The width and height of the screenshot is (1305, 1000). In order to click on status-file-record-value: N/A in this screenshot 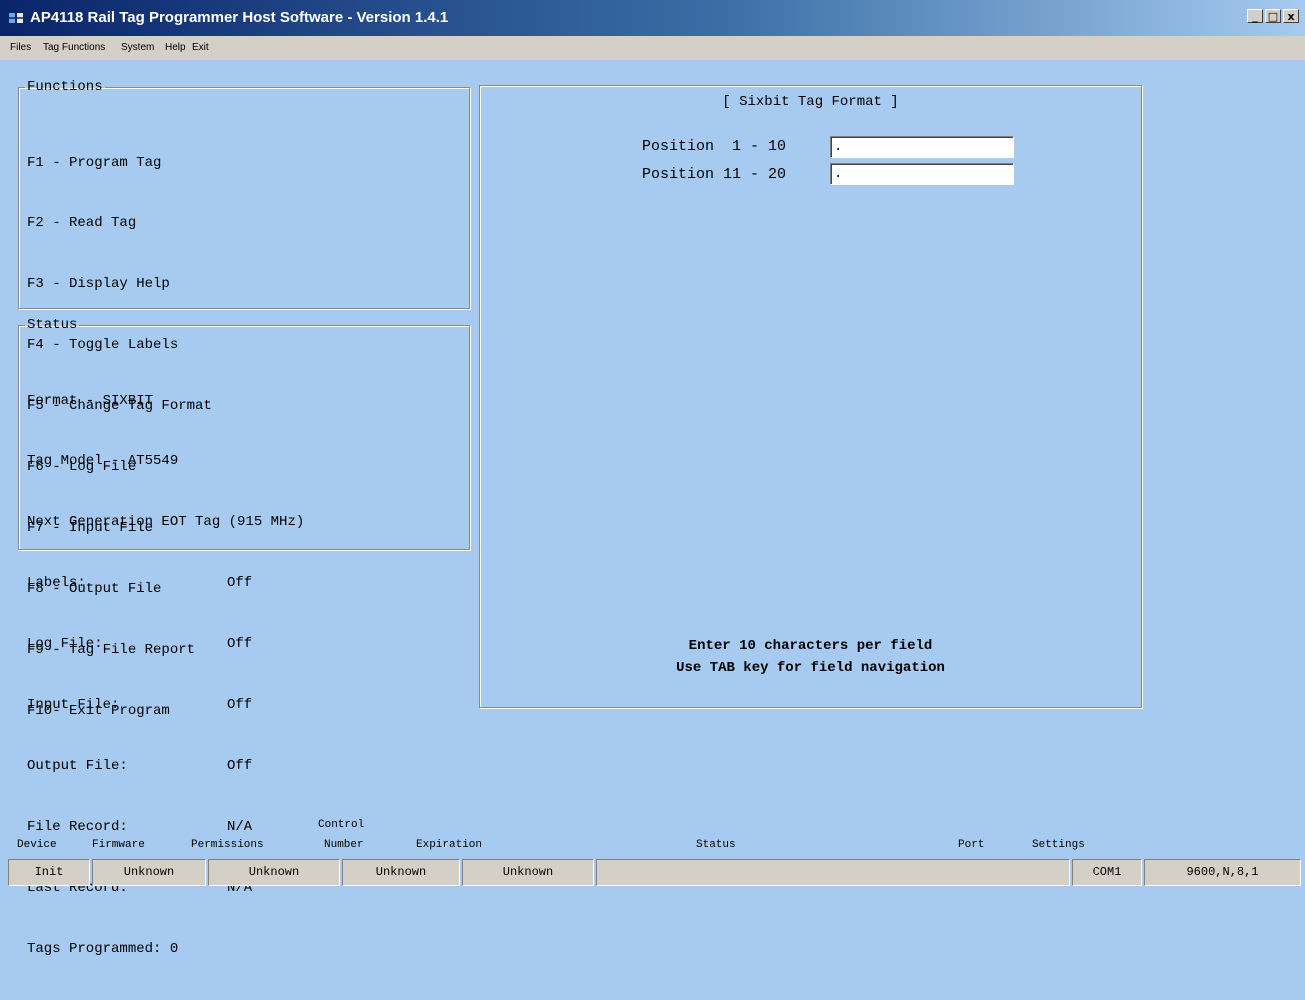, I will do `click(240, 826)`.